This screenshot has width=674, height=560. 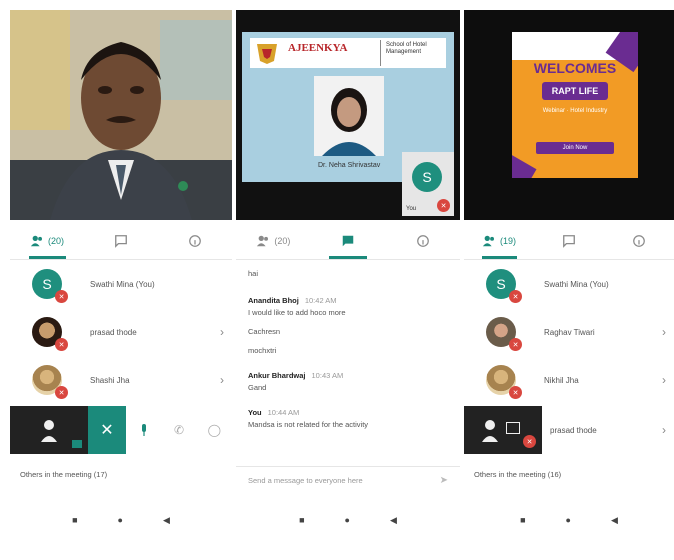 I want to click on self-tile: S You ✕, so click(x=428, y=184).